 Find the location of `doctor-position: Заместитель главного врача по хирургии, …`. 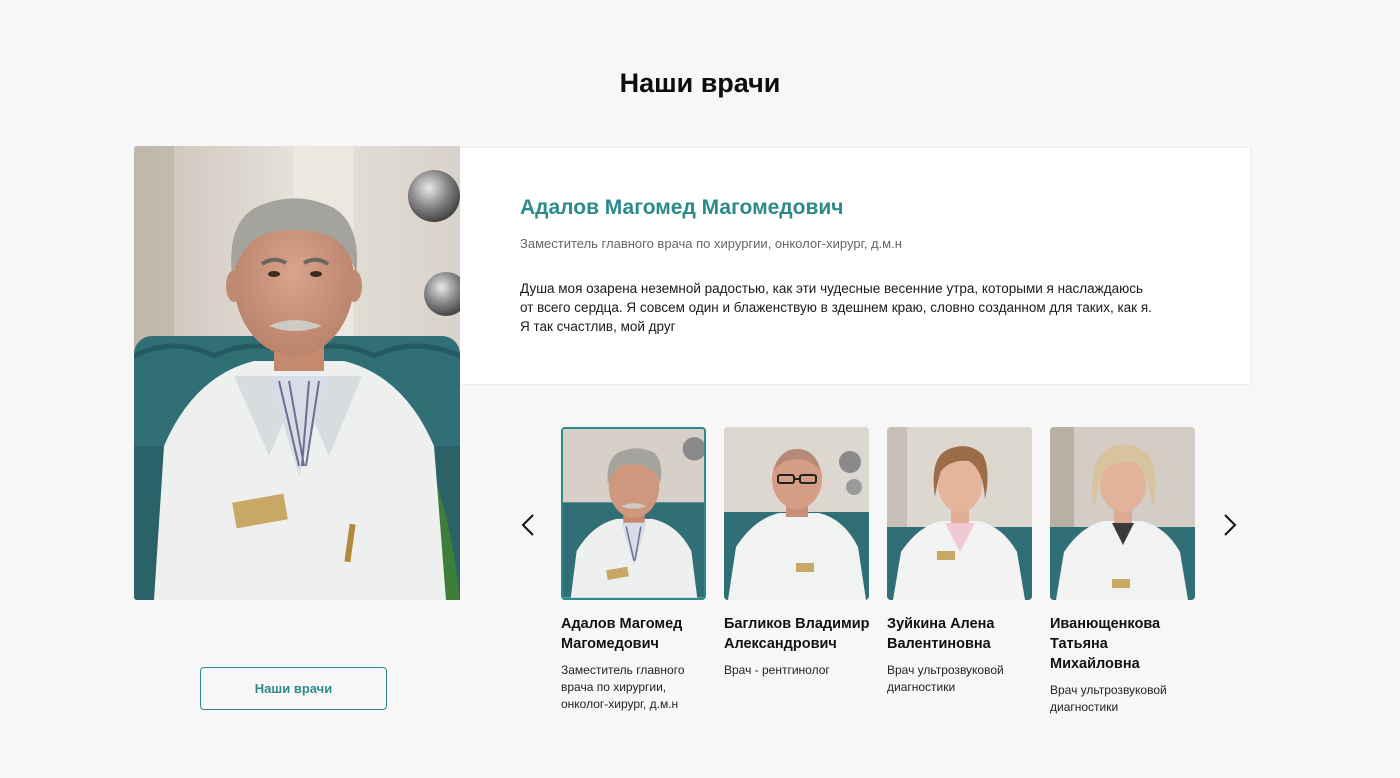

doctor-position: Заместитель главного врача по хирургии, … is located at coordinates (711, 243).